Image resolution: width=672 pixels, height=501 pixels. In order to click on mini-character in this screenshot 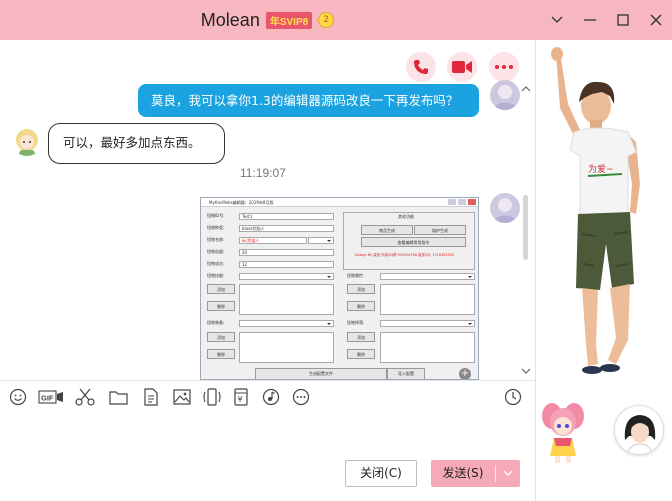, I will do `click(563, 433)`.